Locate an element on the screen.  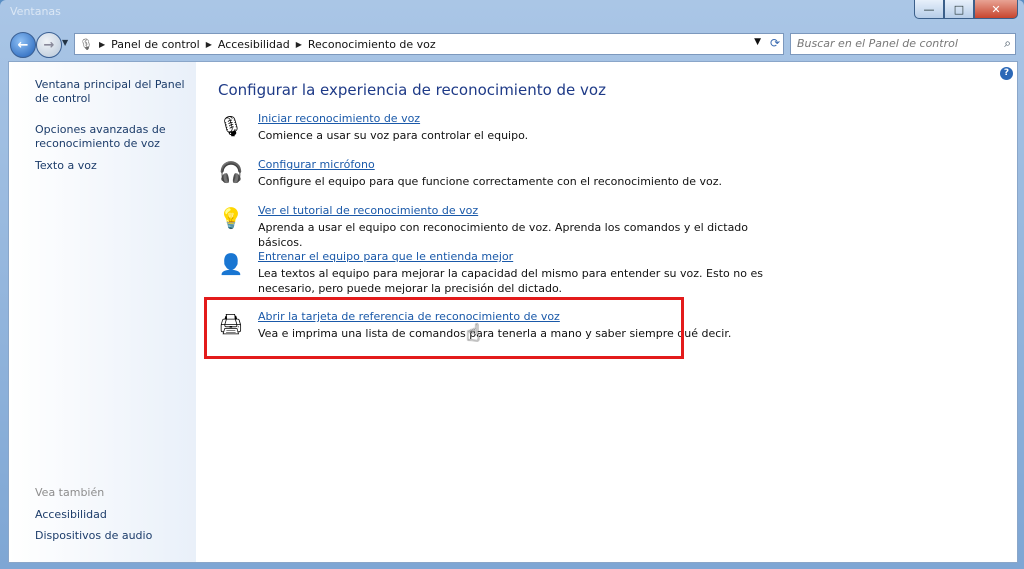
history-dropdown-icon: ▼ is located at coordinates (65, 42).